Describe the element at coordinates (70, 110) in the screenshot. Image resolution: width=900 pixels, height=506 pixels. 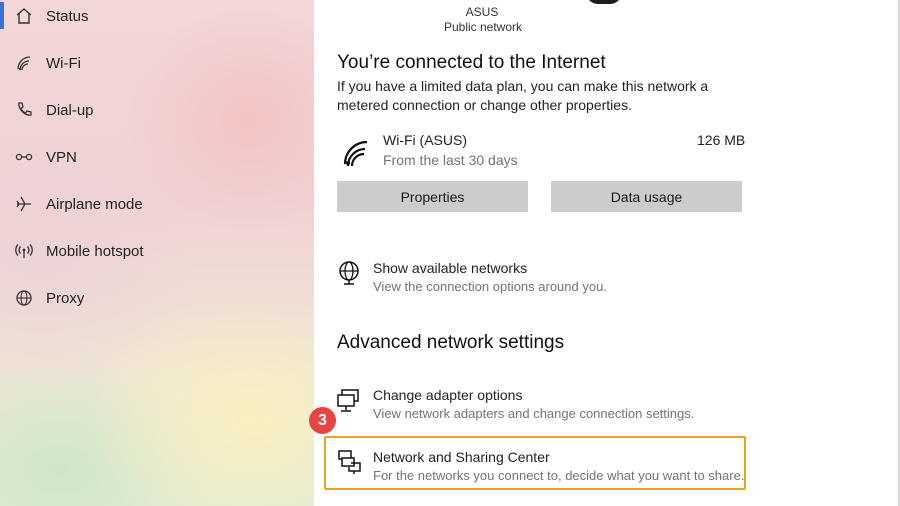
I see `sidebar-item-label: Dial-up` at that location.